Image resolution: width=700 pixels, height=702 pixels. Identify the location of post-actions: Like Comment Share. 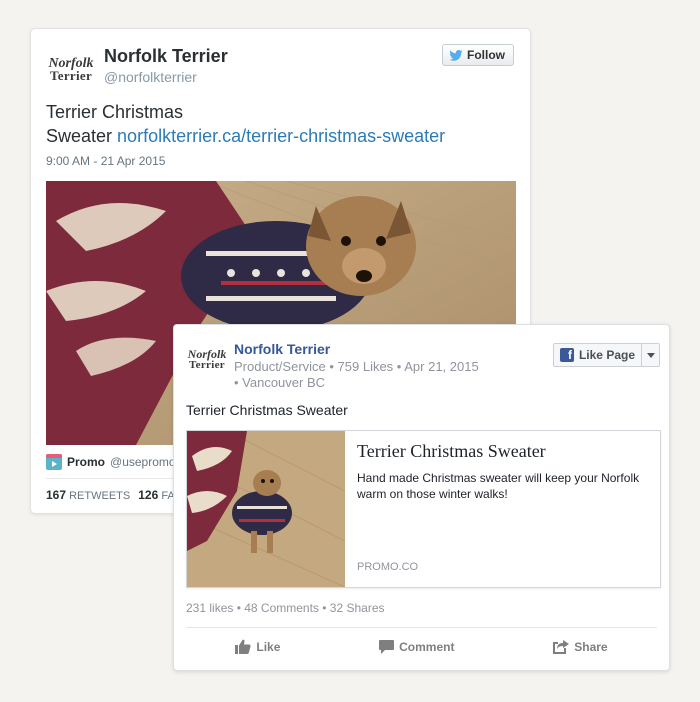
(421, 646).